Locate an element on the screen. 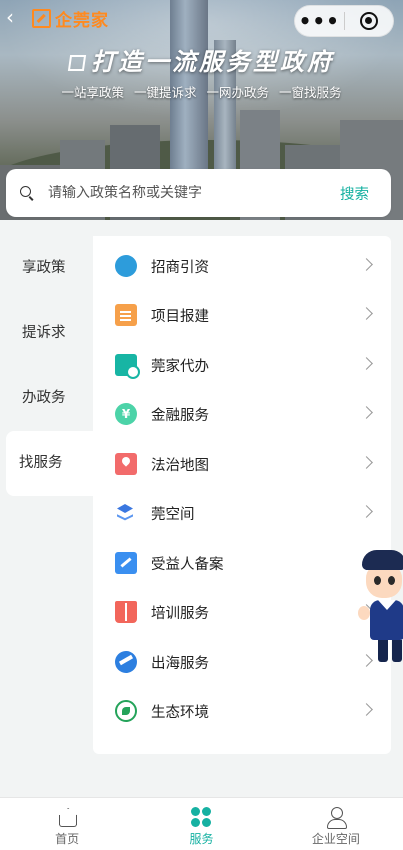 Image resolution: width=403 pixels, height=850 pixels. bottom-tab-bar: 首页 服务 企业空间 is located at coordinates (201, 823).